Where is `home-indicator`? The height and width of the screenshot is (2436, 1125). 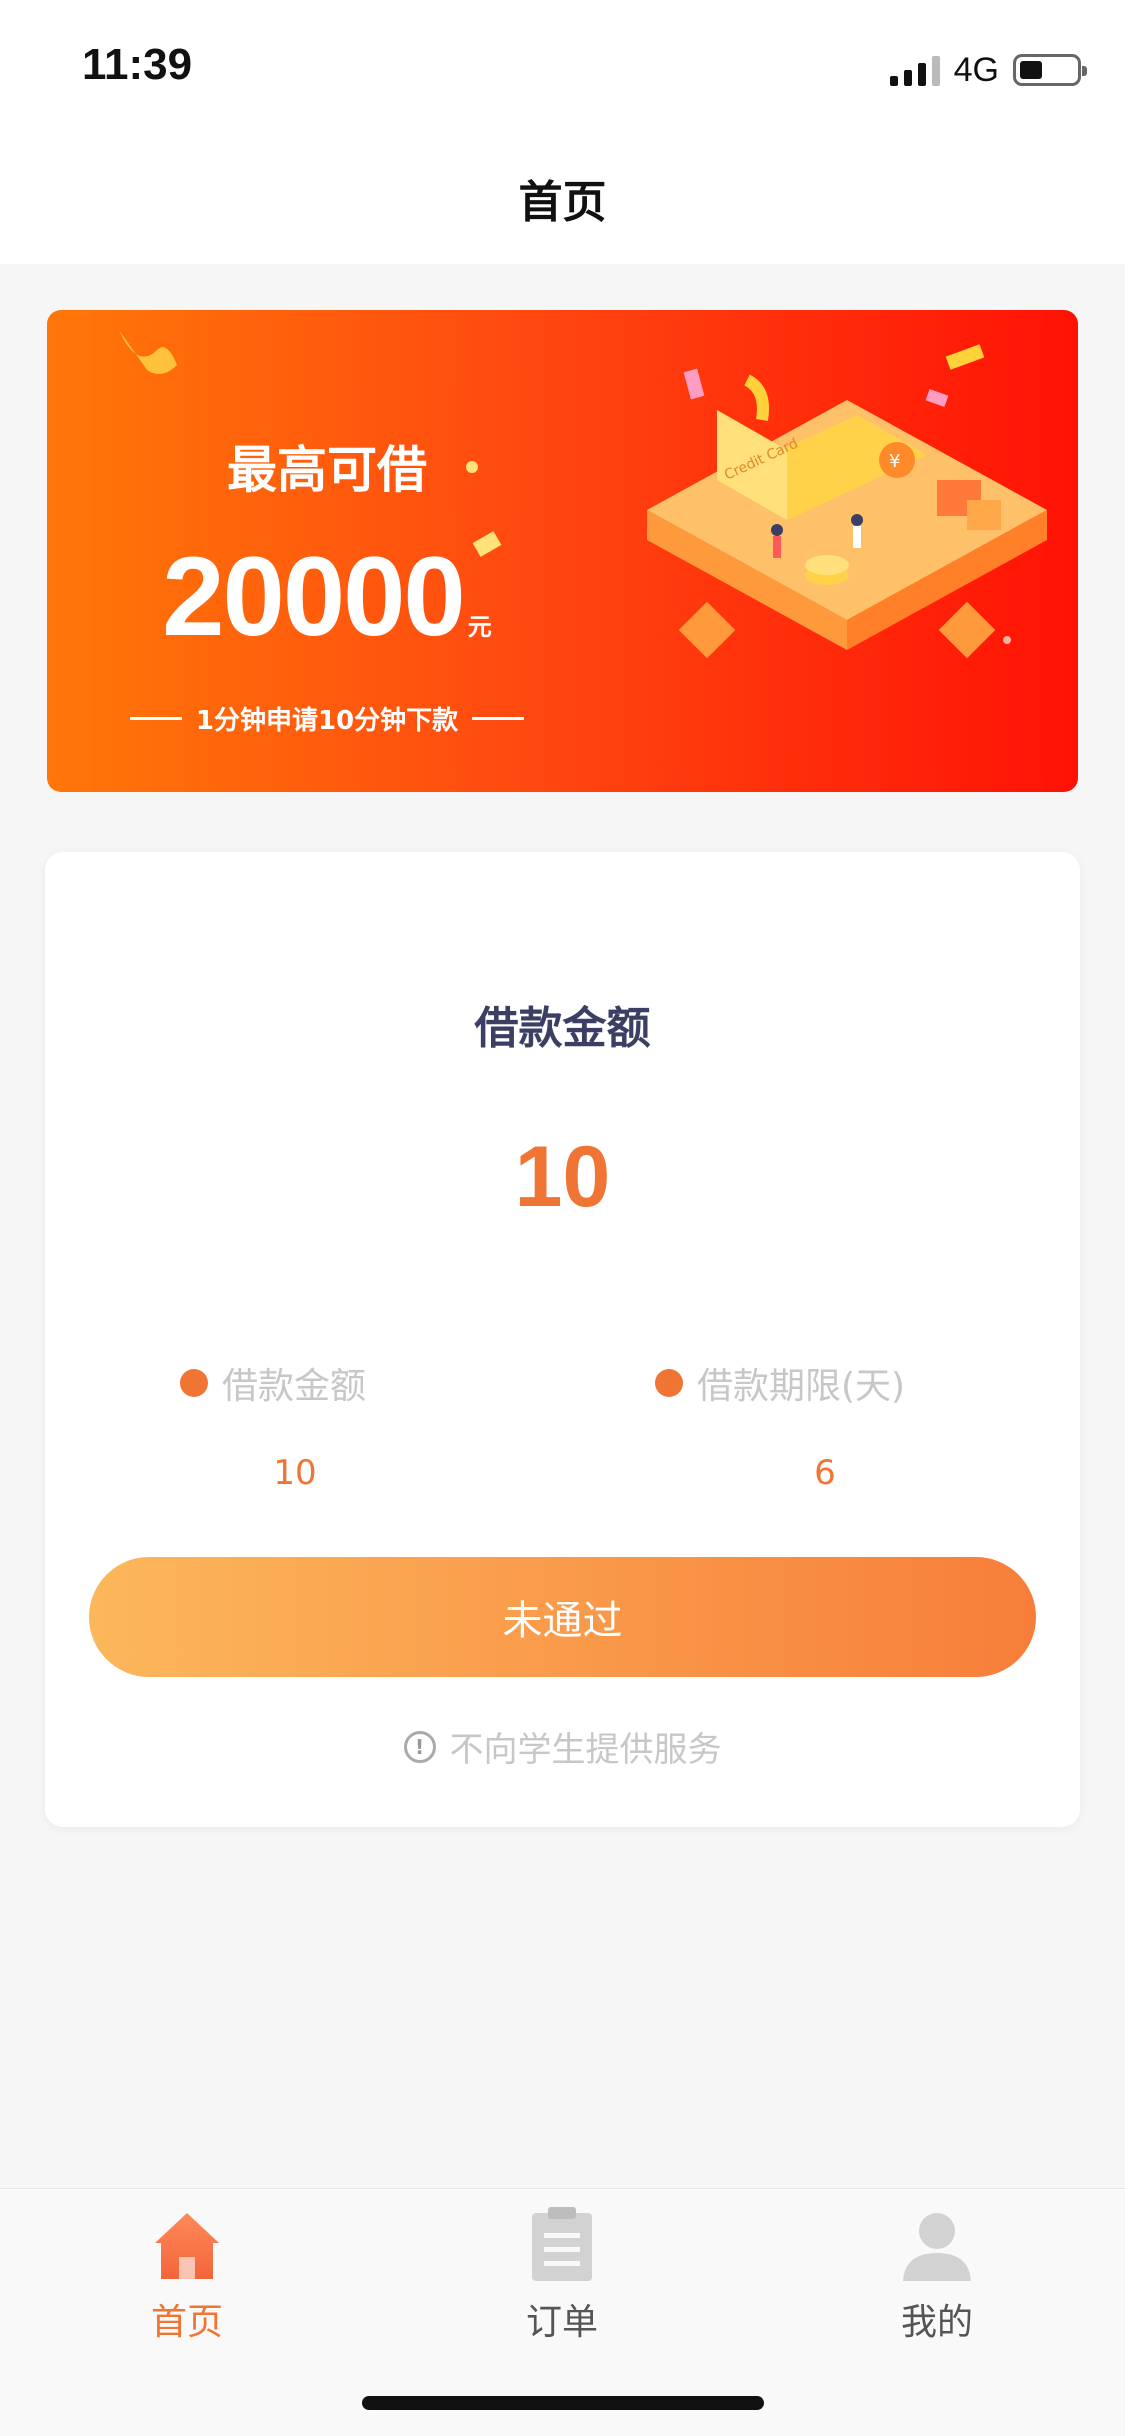 home-indicator is located at coordinates (563, 2403).